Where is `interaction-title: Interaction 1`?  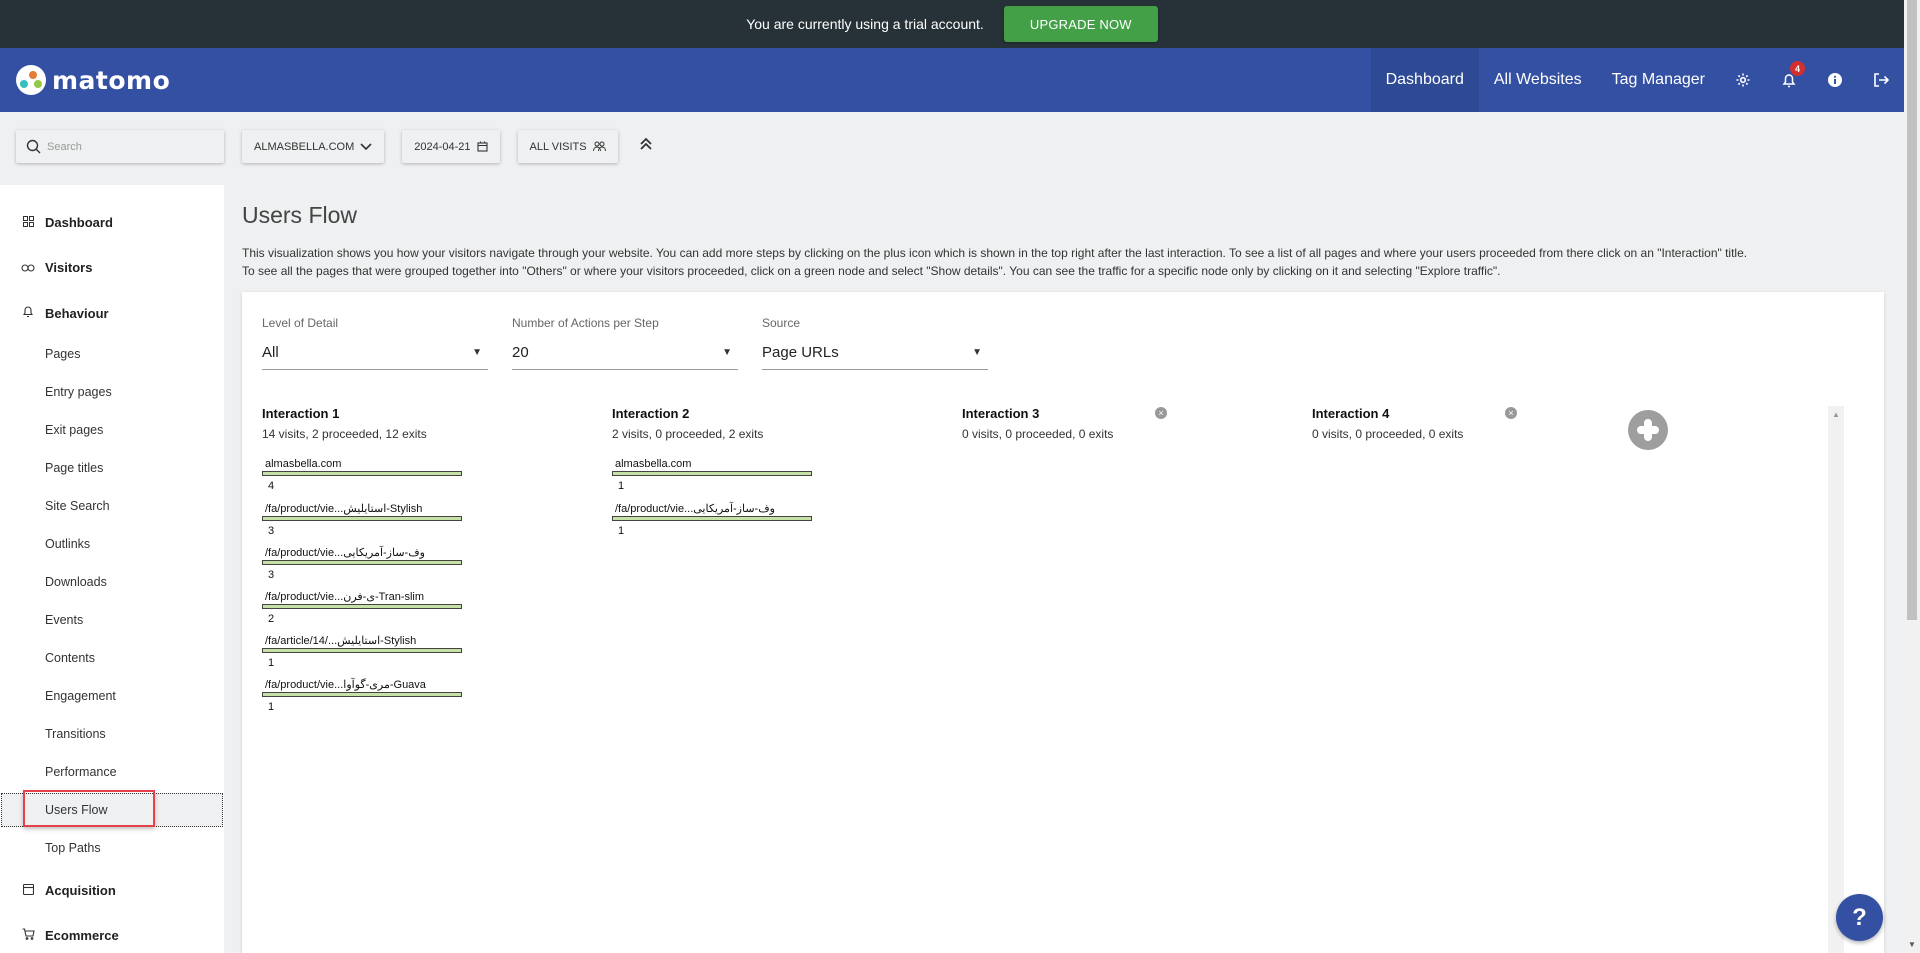 interaction-title: Interaction 1 is located at coordinates (344, 413).